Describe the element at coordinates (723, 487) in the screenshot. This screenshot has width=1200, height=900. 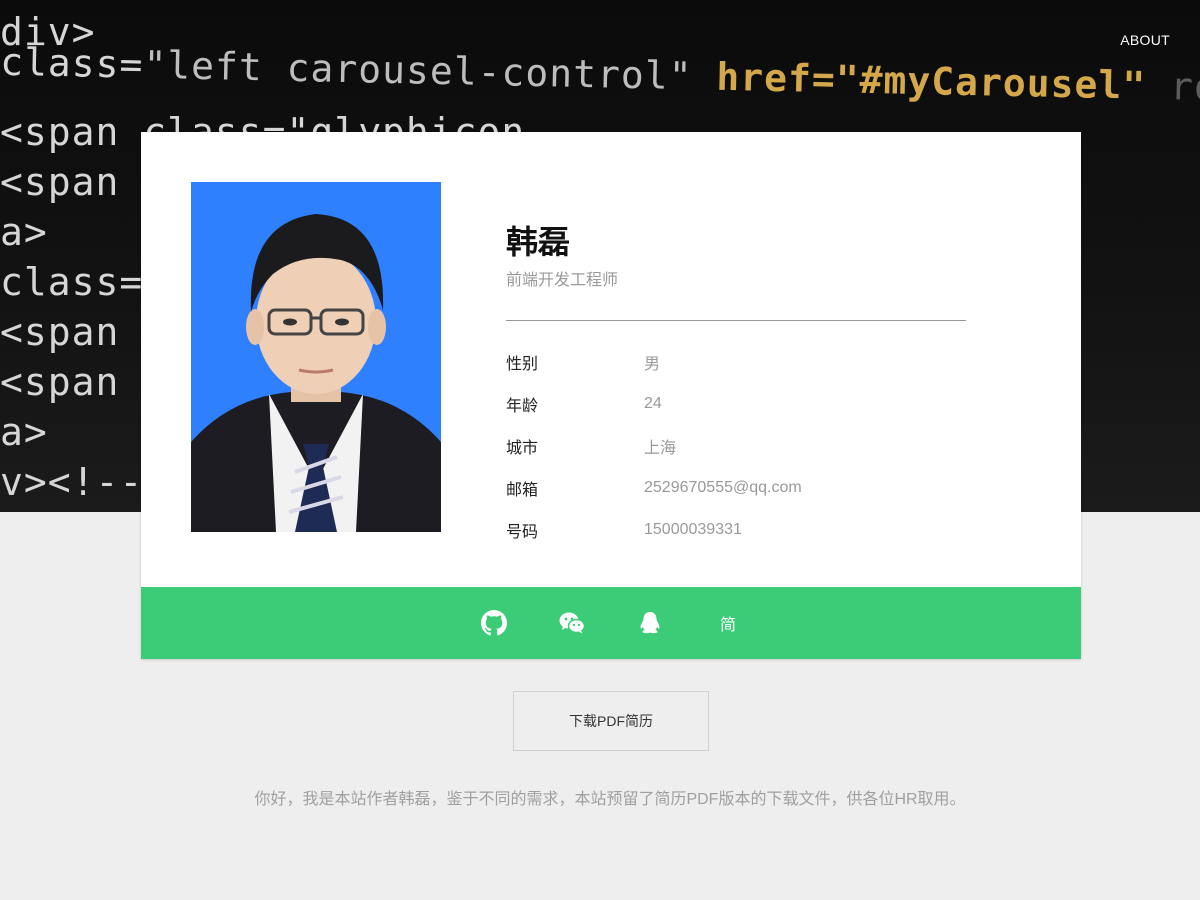
I see `field-value: 2529670555@qq.com` at that location.